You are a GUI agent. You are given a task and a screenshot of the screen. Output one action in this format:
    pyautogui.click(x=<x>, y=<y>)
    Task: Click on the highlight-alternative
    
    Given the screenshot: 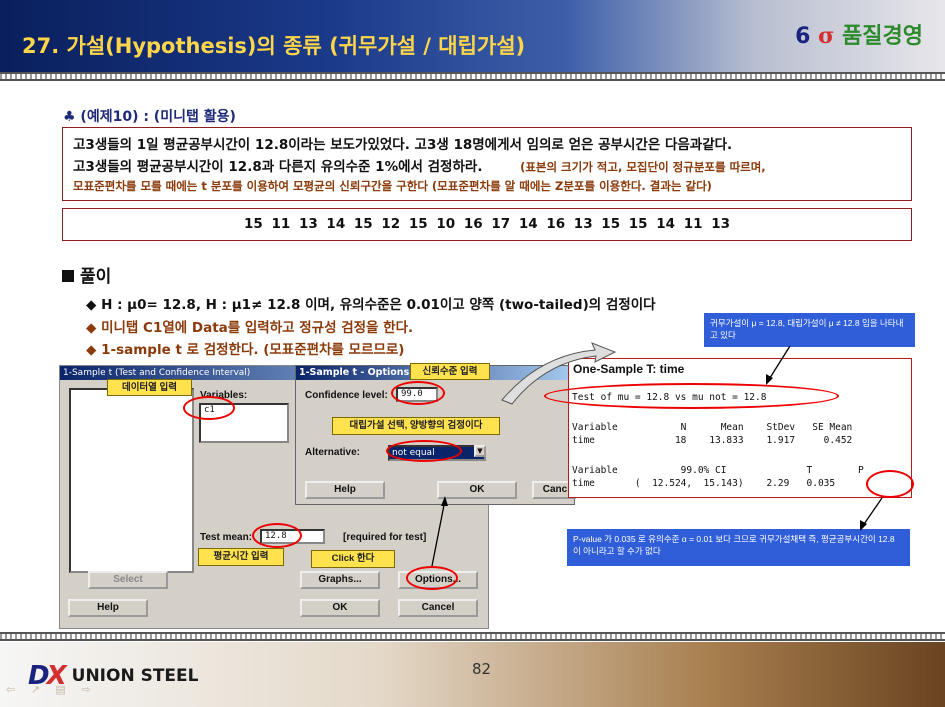 What is the action you would take?
    pyautogui.click(x=424, y=451)
    